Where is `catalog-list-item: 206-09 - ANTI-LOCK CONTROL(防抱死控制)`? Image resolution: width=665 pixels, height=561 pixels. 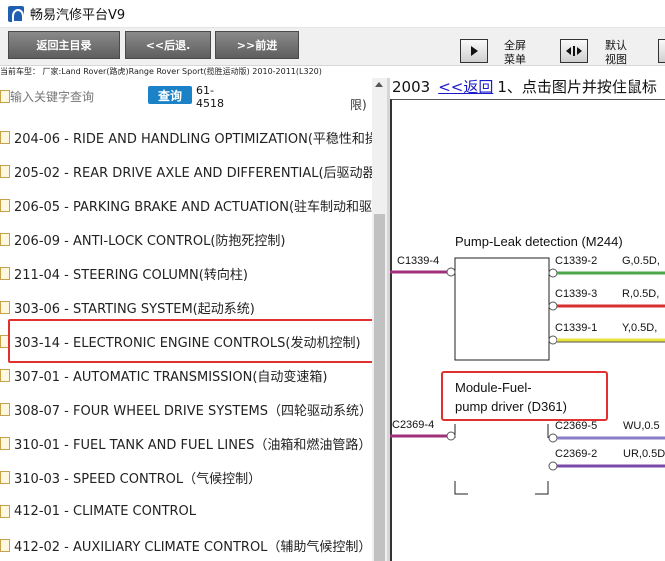
catalog-list-item: 206-09 - ANTI-LOCK CONTROL(防抱死控制) is located at coordinates (186, 239).